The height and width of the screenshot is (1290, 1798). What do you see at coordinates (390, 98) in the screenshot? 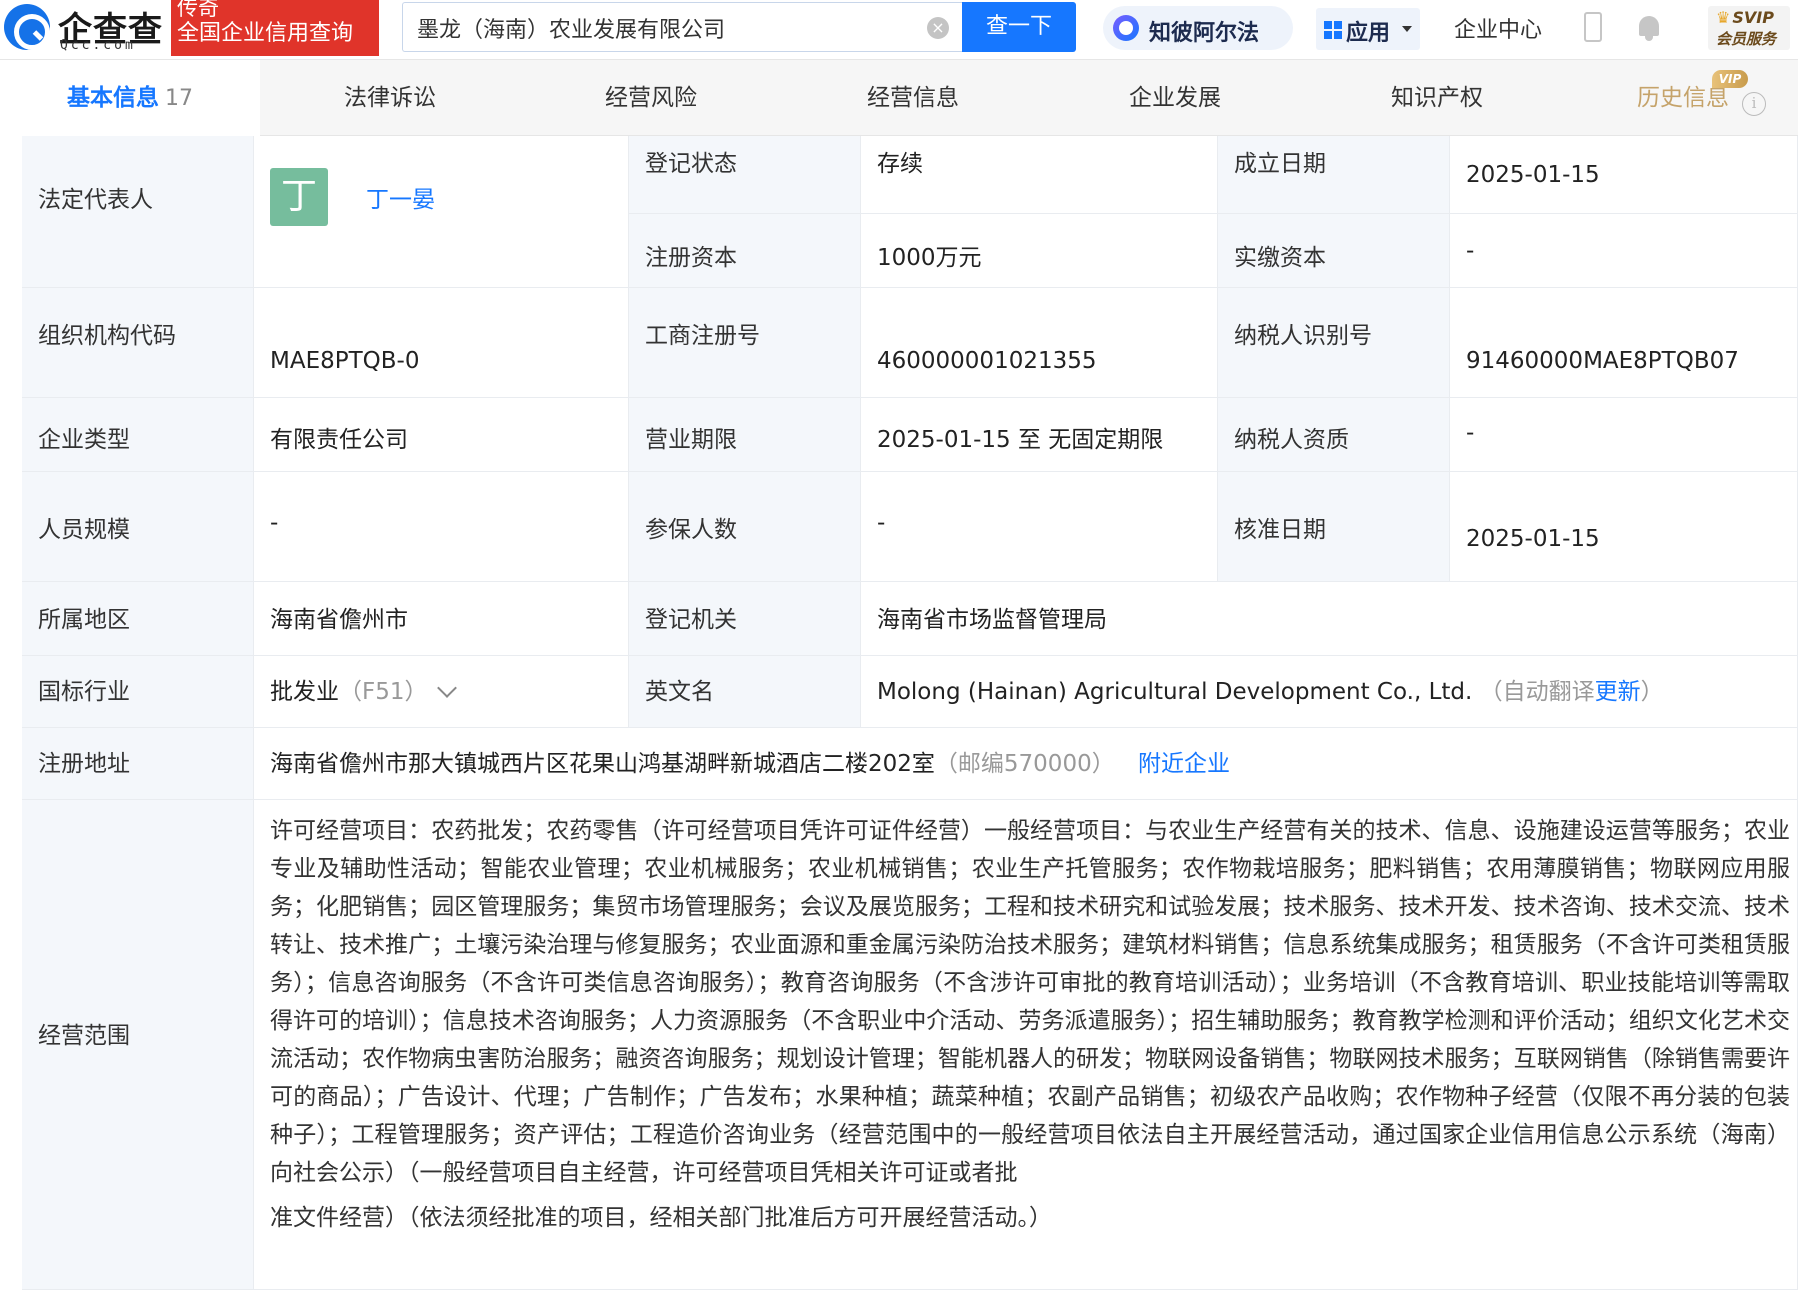
I see `tab-legal-litigation: 法律诉讼` at bounding box center [390, 98].